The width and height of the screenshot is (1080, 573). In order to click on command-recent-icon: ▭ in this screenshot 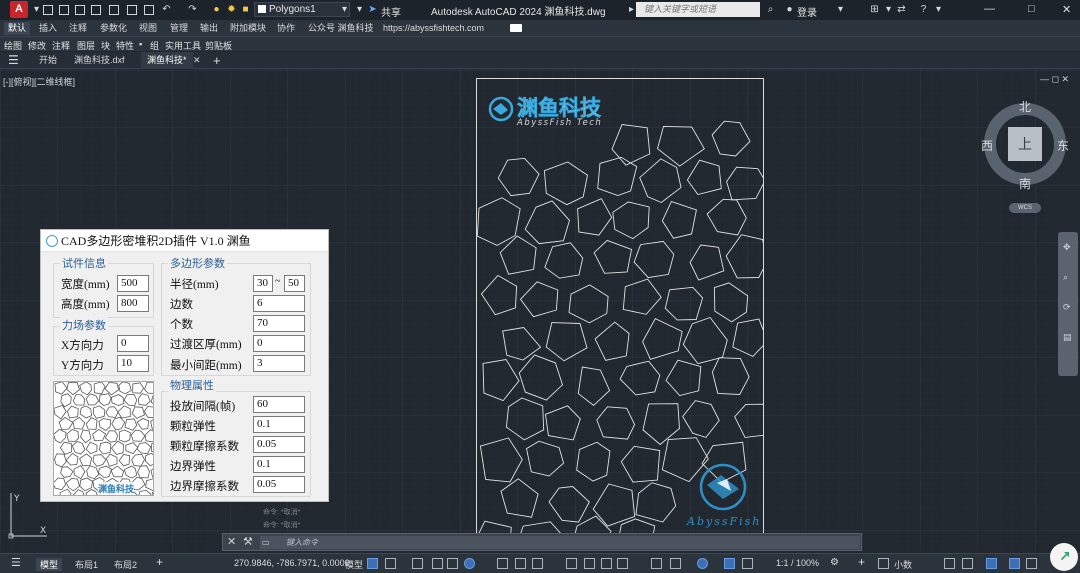, I will do `click(266, 542)`.